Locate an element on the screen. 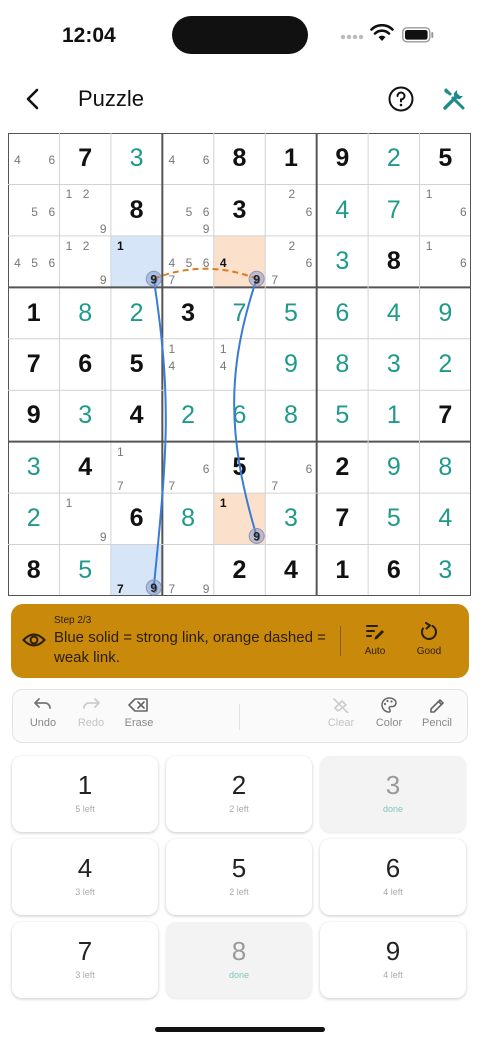  auto-icon is located at coordinates (375, 632).